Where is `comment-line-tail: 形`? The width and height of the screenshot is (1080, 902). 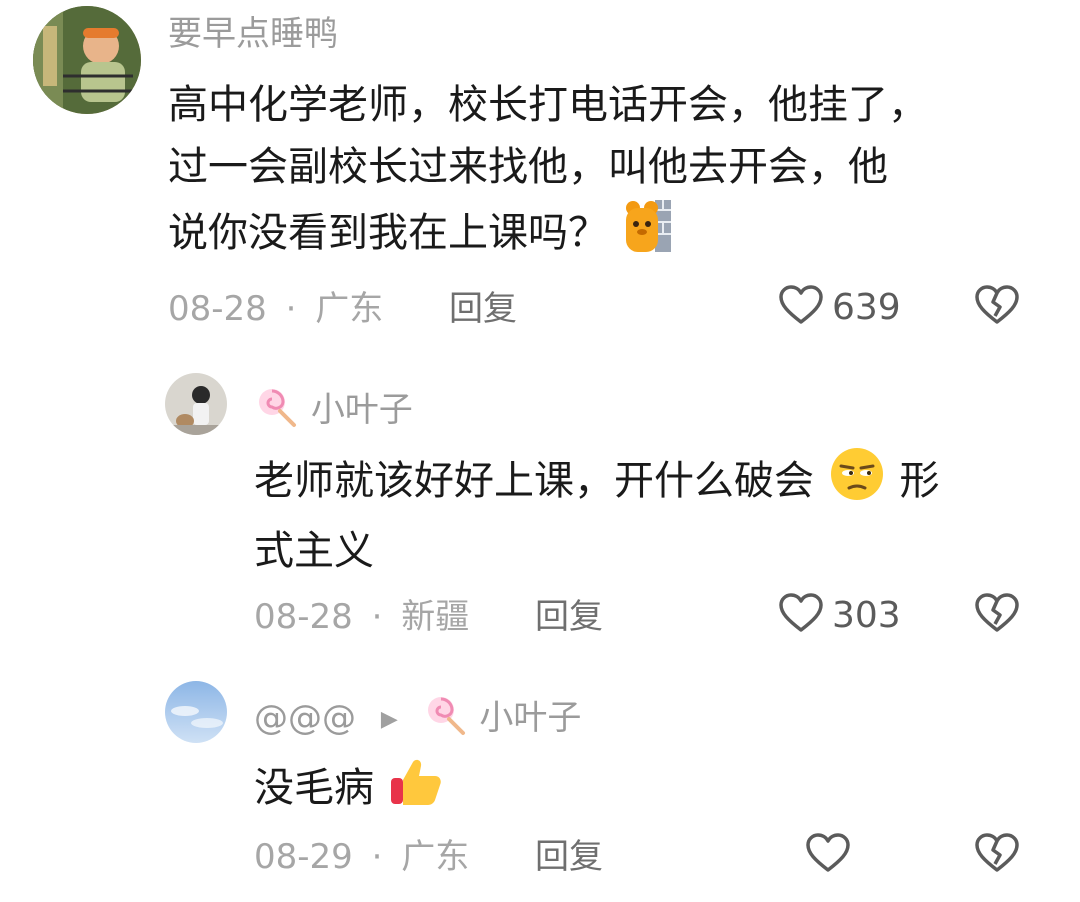
comment-line-tail: 形 is located at coordinates (919, 481).